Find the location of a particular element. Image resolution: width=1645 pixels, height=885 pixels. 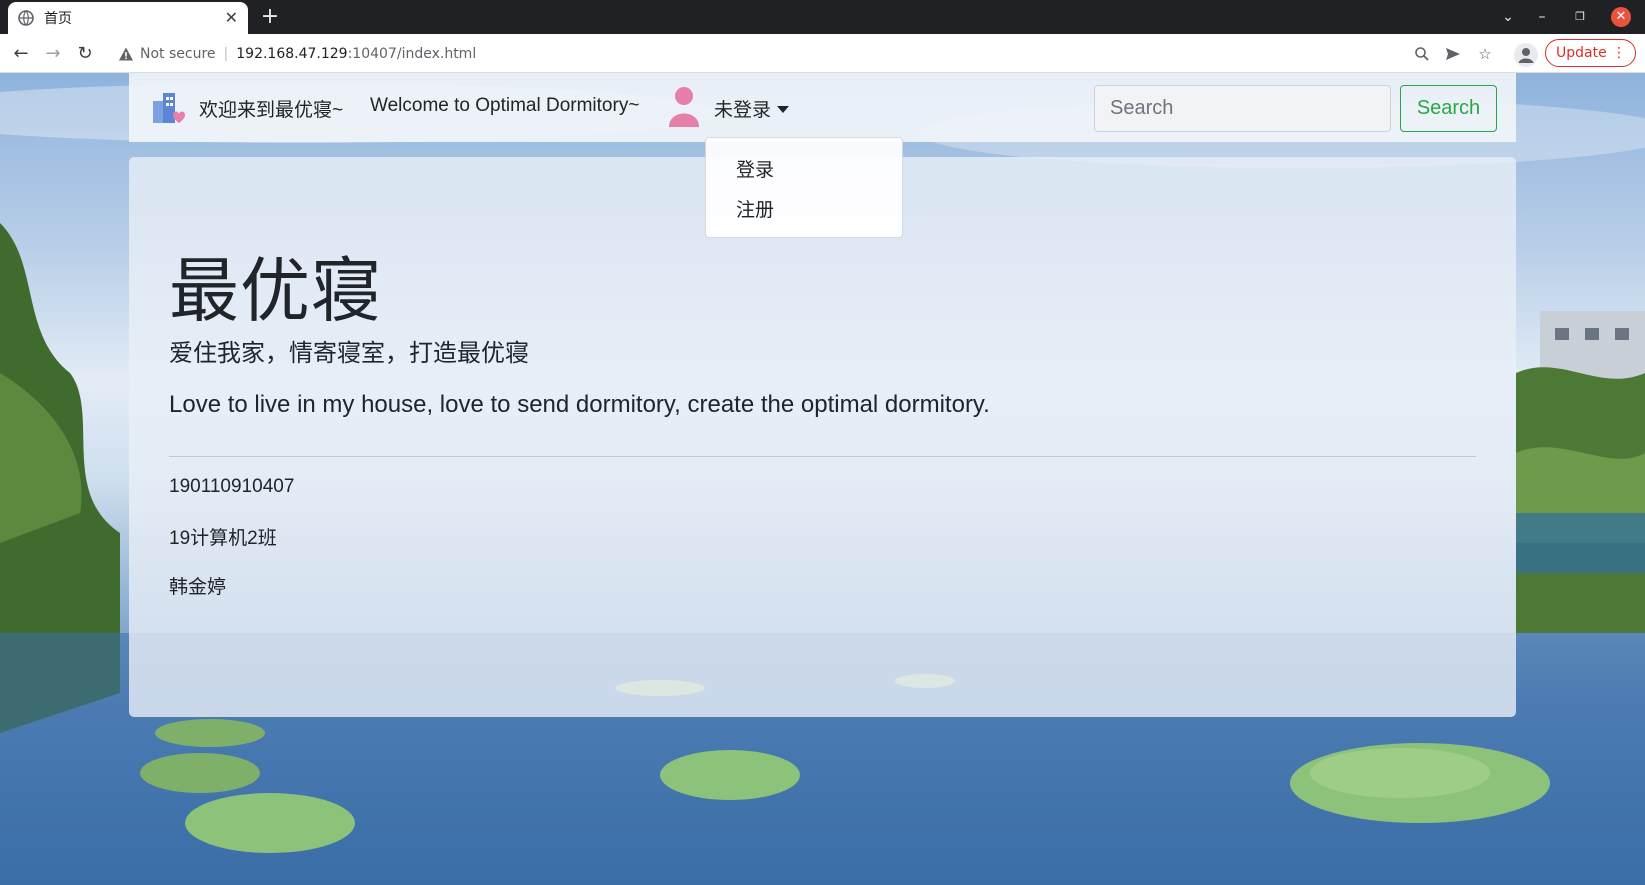

dropdown-item-login: 登录 is located at coordinates (755, 168).